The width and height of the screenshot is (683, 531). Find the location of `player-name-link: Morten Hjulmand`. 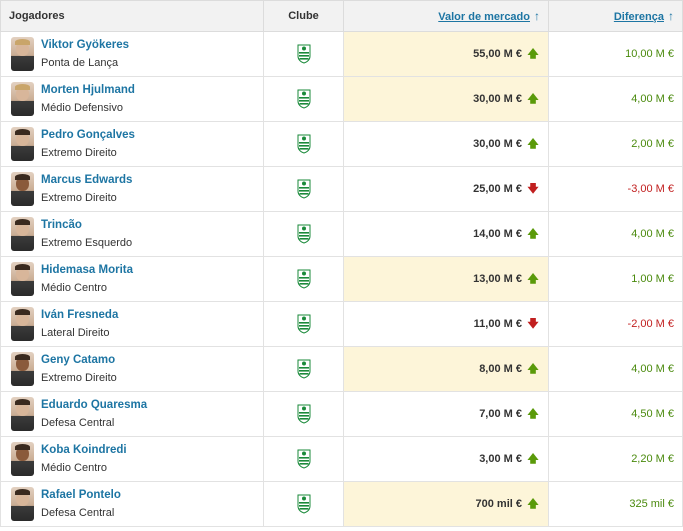

player-name-link: Morten Hjulmand is located at coordinates (88, 90).